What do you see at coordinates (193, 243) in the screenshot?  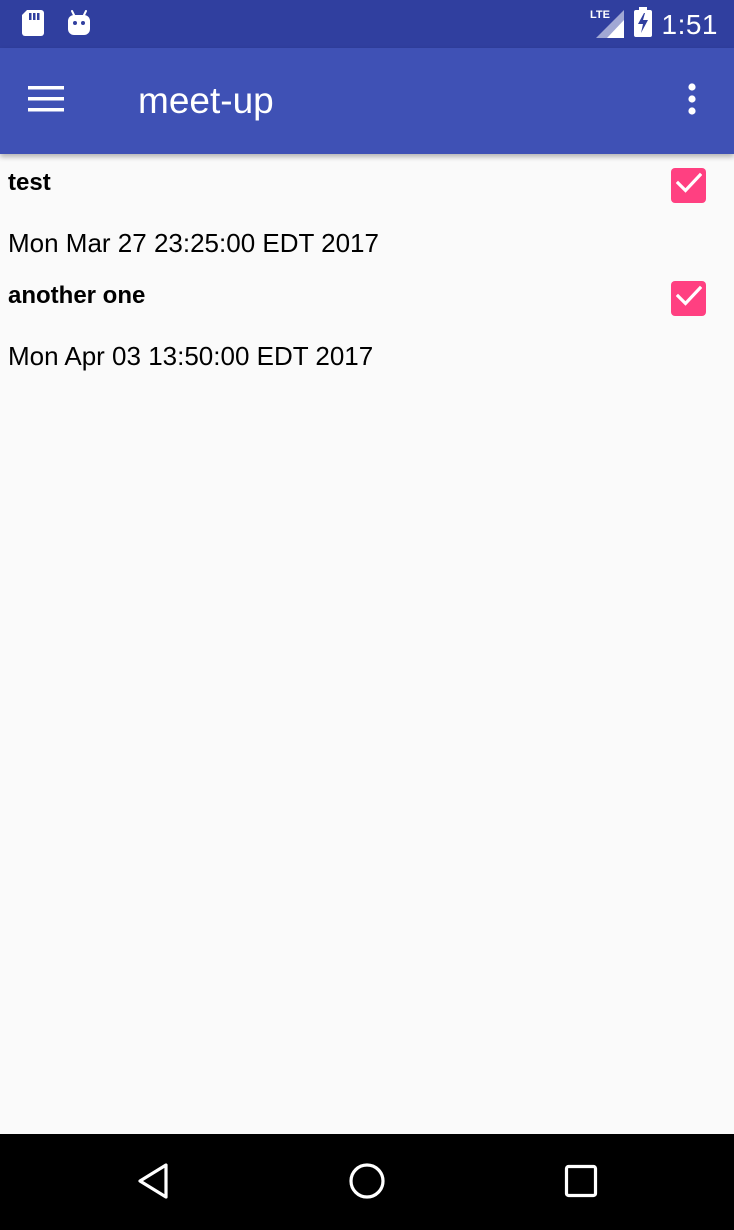 I see `event-date: Mon Mar 27 23:25:00 EDT 2017` at bounding box center [193, 243].